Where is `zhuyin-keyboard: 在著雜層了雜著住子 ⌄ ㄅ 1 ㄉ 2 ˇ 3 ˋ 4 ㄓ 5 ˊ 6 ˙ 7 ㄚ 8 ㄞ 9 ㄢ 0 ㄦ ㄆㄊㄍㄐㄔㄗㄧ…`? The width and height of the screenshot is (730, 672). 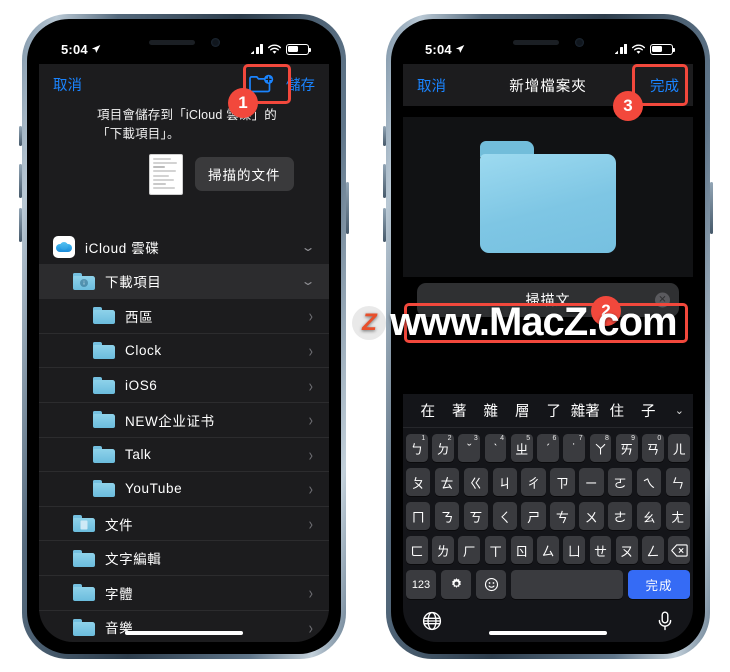
zhuyin-keyboard: 在著雜層了雜著住子 ⌄ ㄅ 1 ㄉ 2 ˇ 3 ˋ 4 ㄓ 5 ˊ 6 ˙ 7 ㄚ 8 ㄞ 9 ㄢ 0 ㄦ ㄆㄊㄍㄐㄔㄗㄧ… is located at coordinates (548, 518).